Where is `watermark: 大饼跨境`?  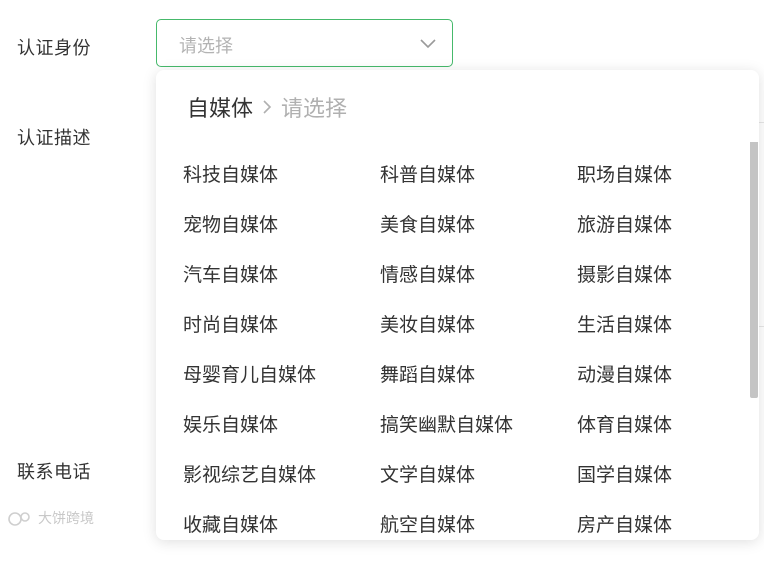
watermark: 大饼跨境 is located at coordinates (50, 518).